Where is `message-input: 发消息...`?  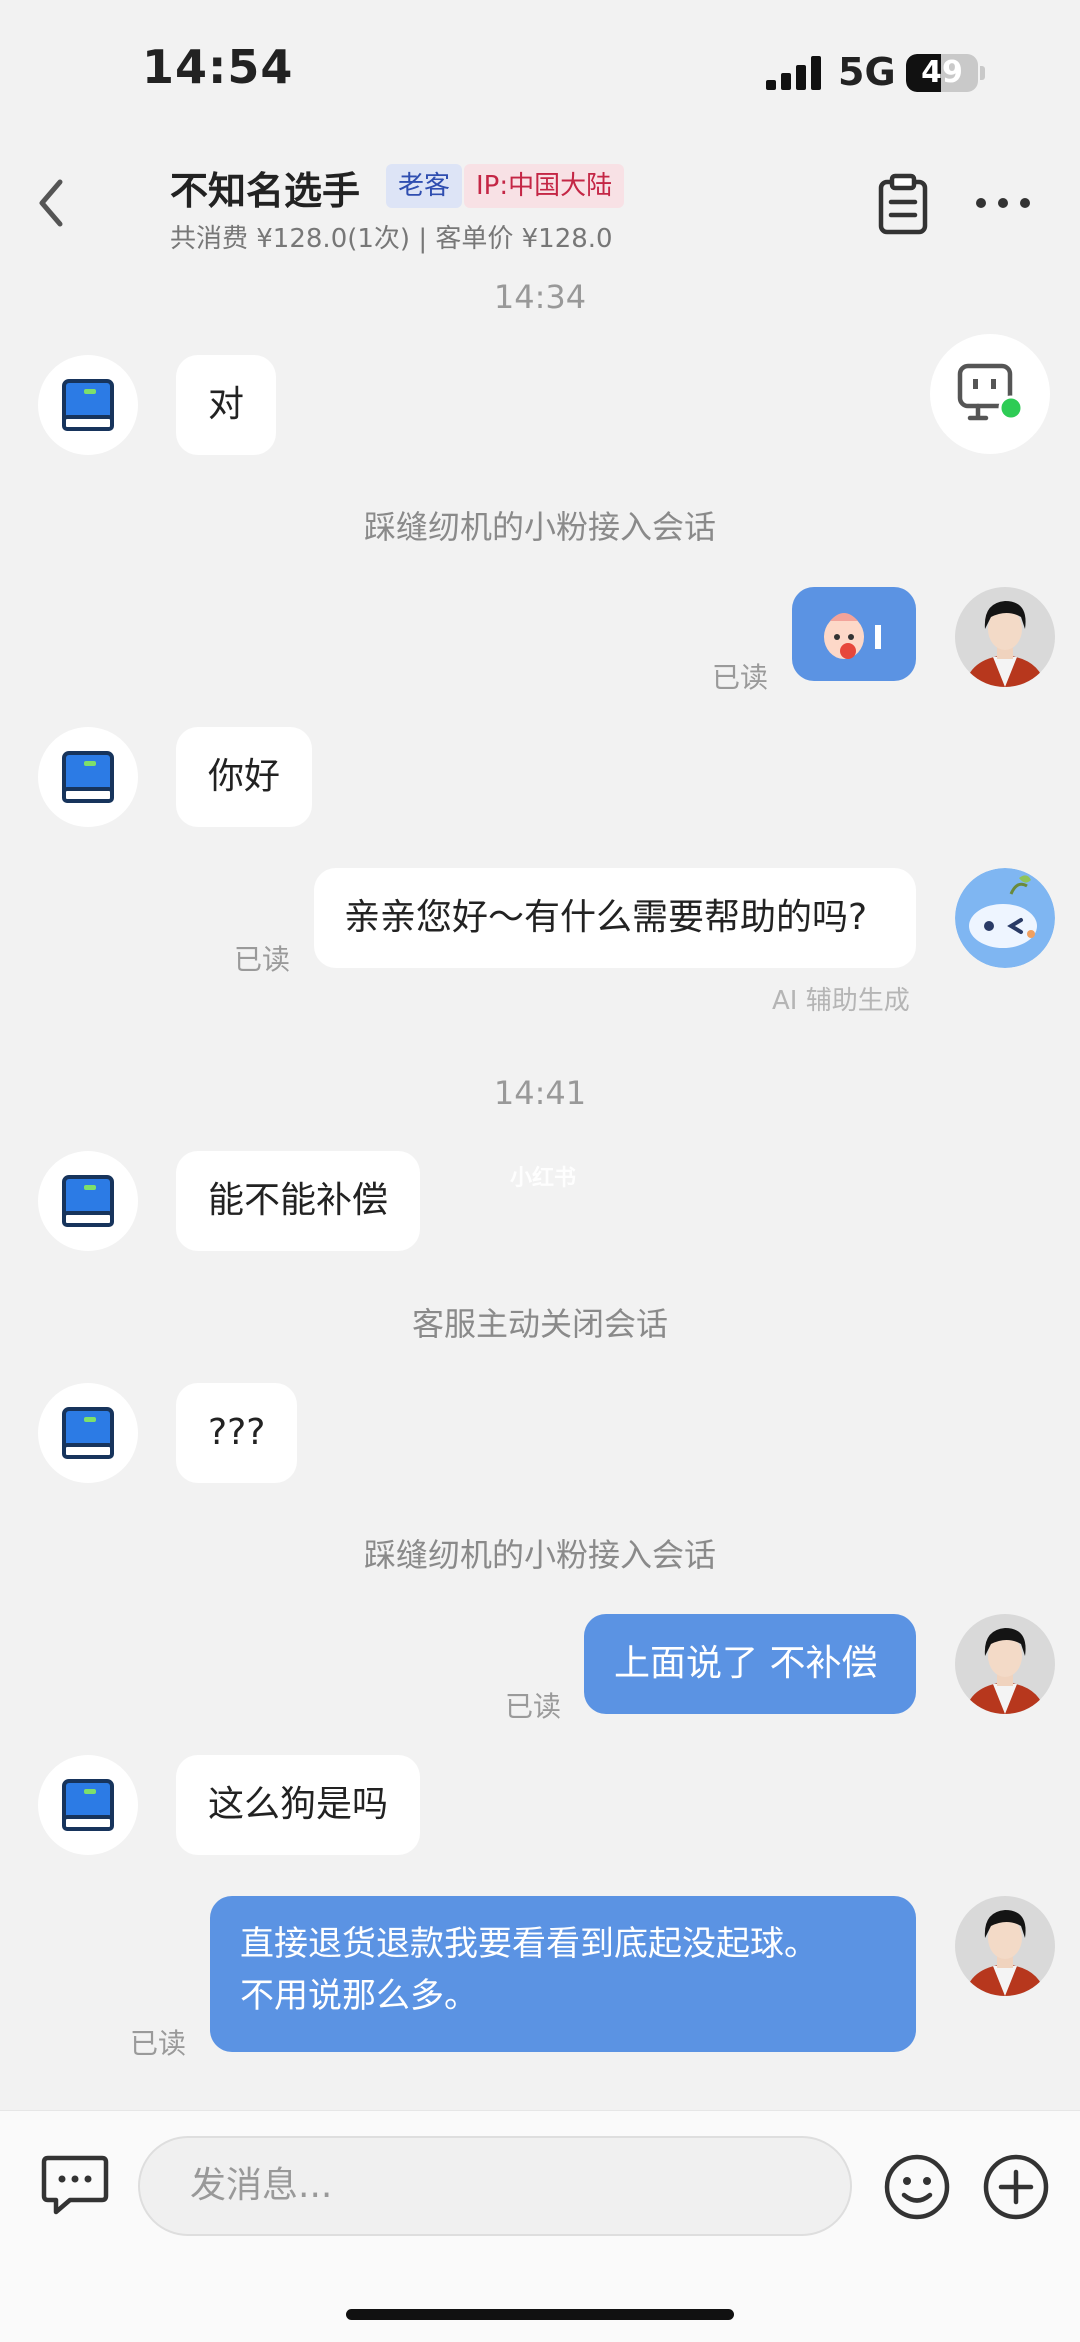
message-input: 发消息... is located at coordinates (495, 2186).